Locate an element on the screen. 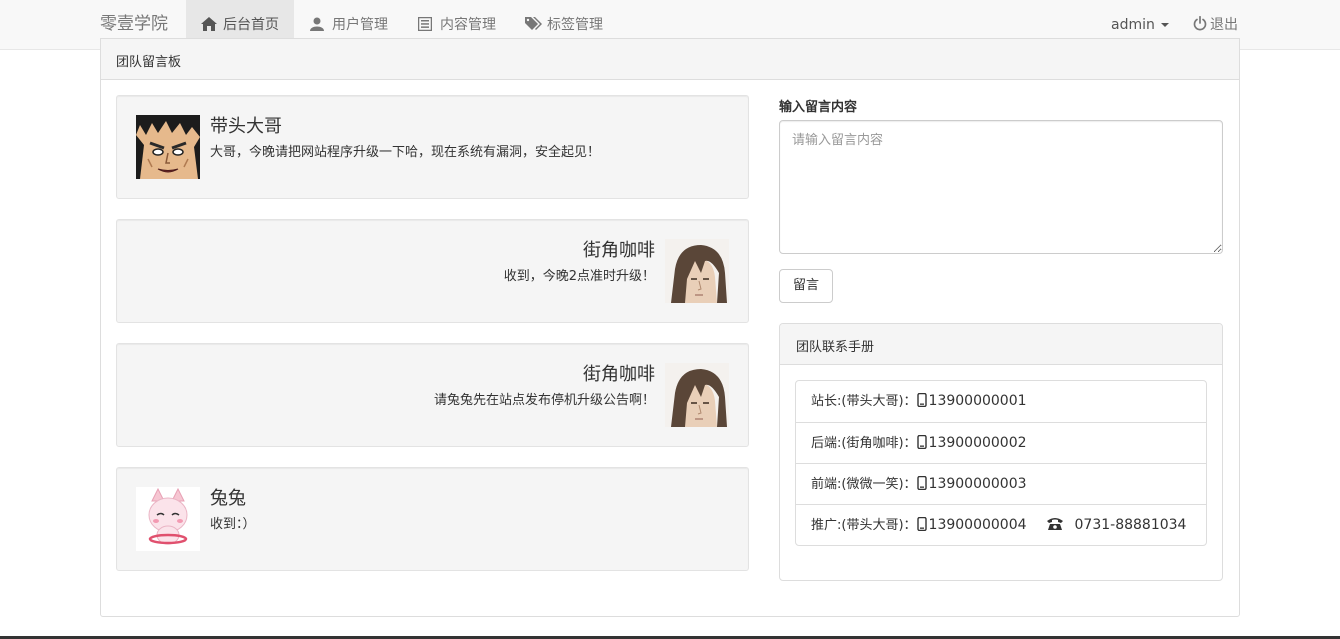 Image resolution: width=1340 pixels, height=639 pixels. message-item: 兔兔 收到：） is located at coordinates (432, 519).